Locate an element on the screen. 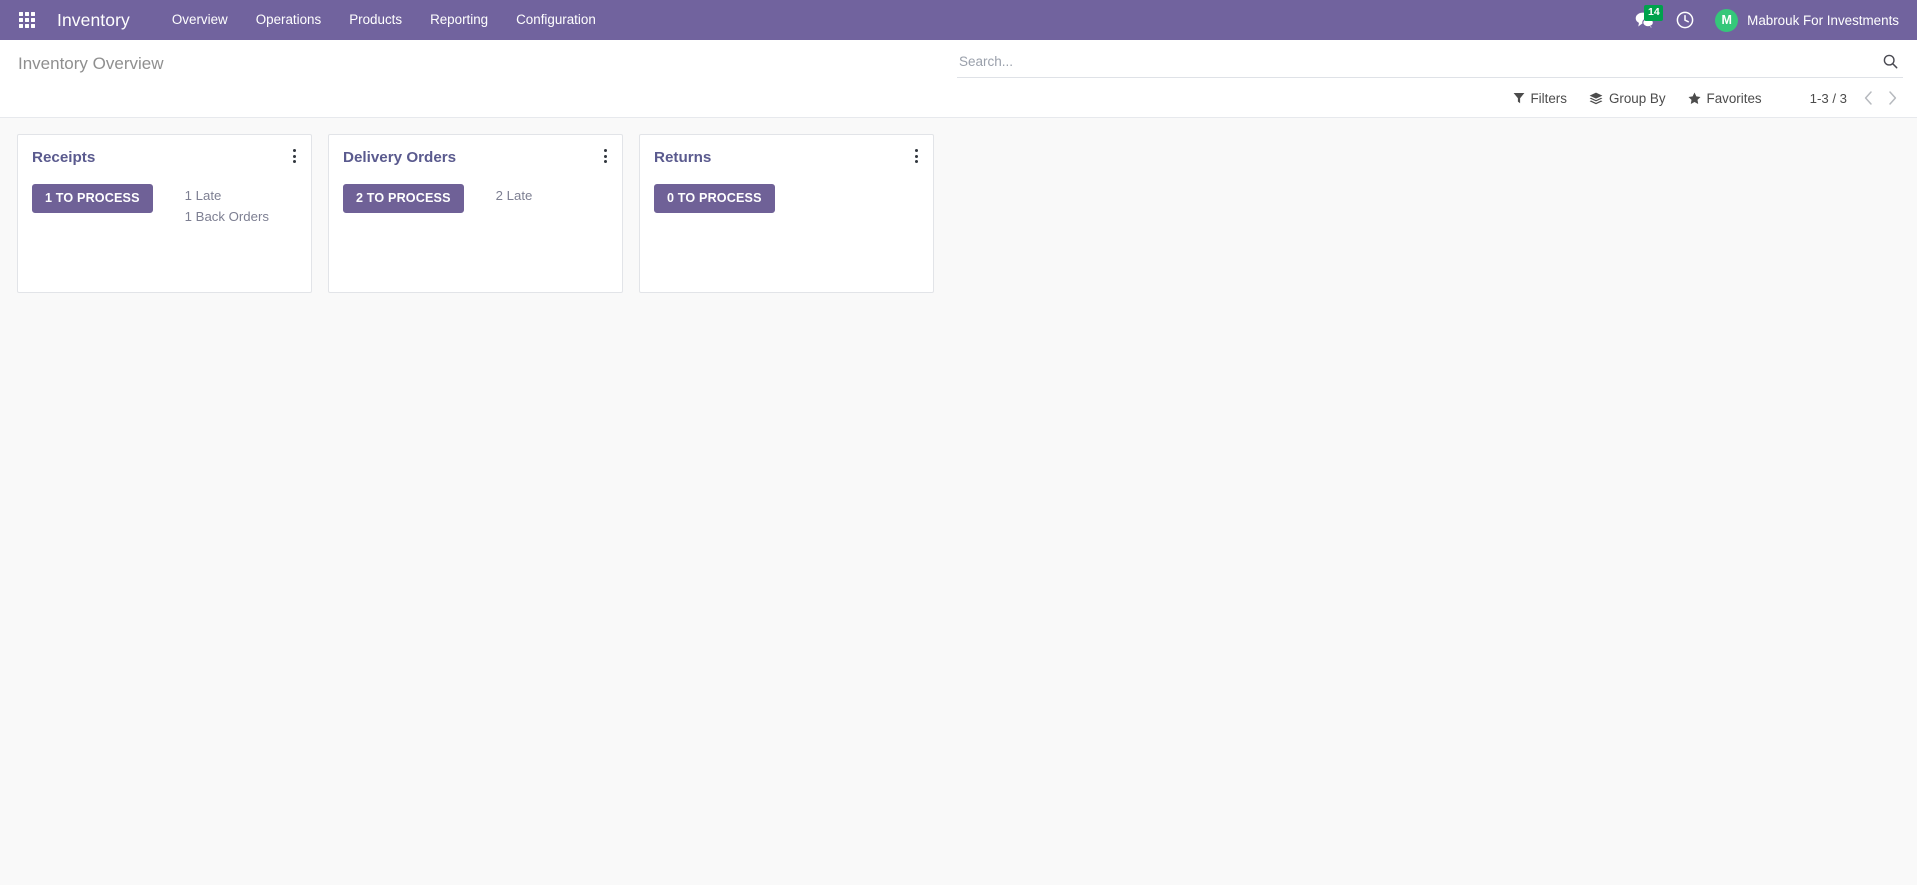  messages-count-badge: 14 is located at coordinates (1654, 13).